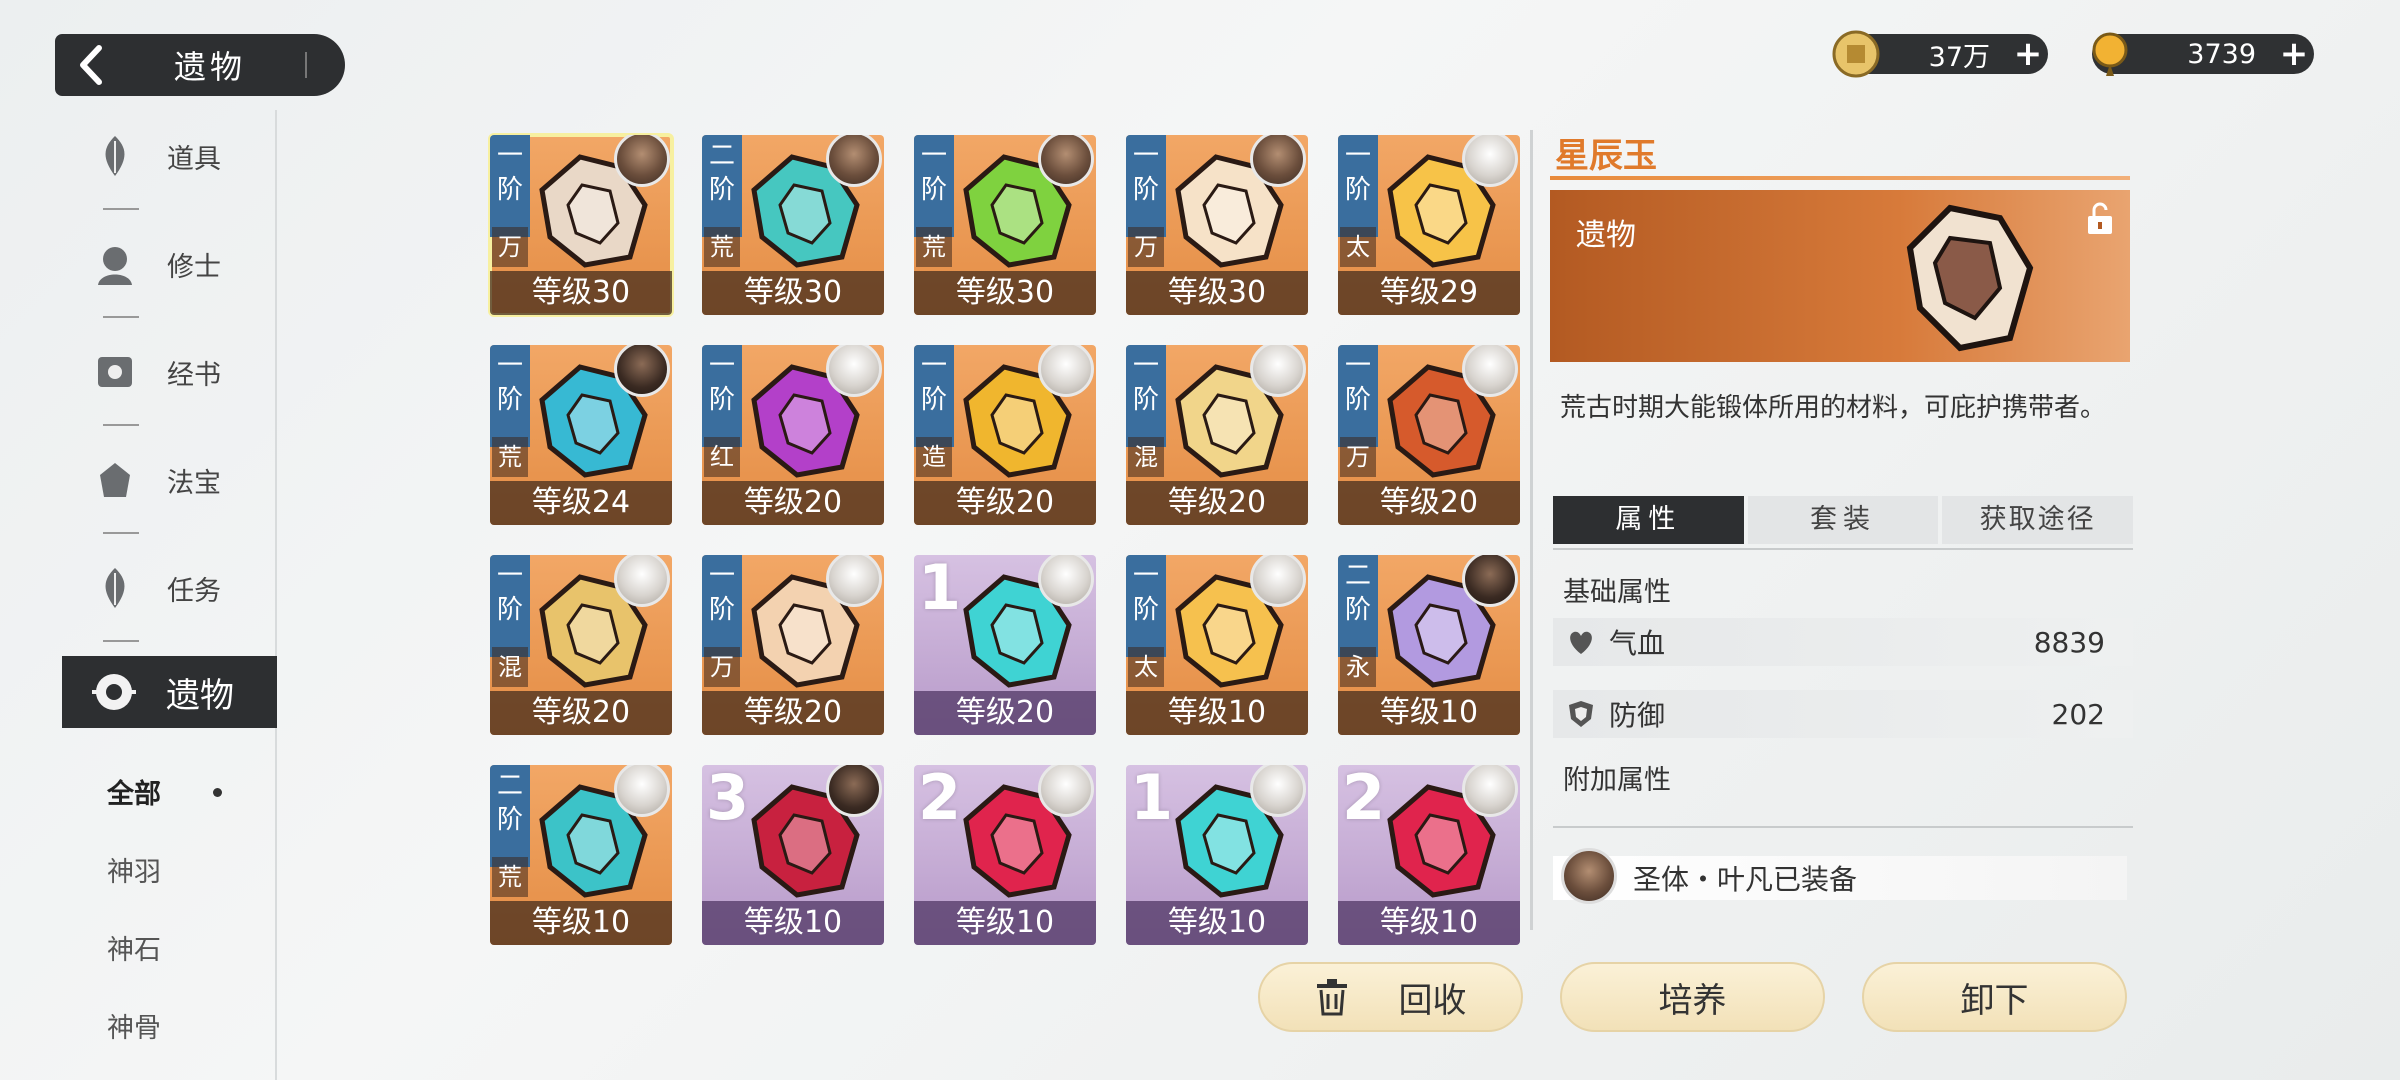  I want to click on relic-card: 1 等级20, so click(1005, 645).